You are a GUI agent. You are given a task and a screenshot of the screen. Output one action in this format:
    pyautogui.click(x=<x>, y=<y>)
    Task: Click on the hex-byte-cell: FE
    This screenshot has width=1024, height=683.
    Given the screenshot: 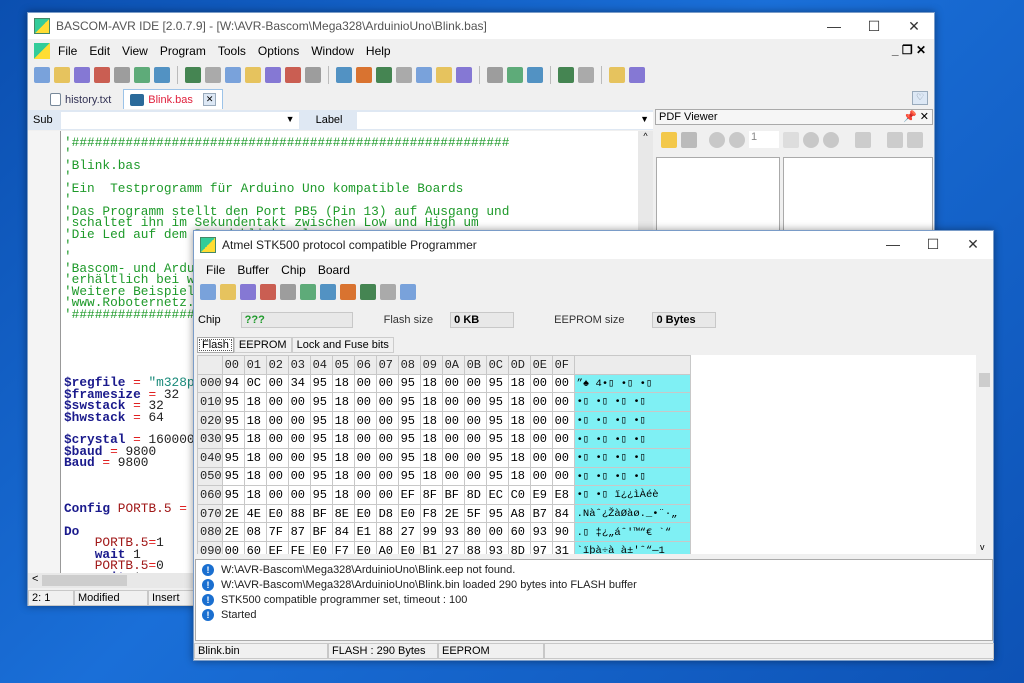 What is the action you would take?
    pyautogui.click(x=299, y=547)
    